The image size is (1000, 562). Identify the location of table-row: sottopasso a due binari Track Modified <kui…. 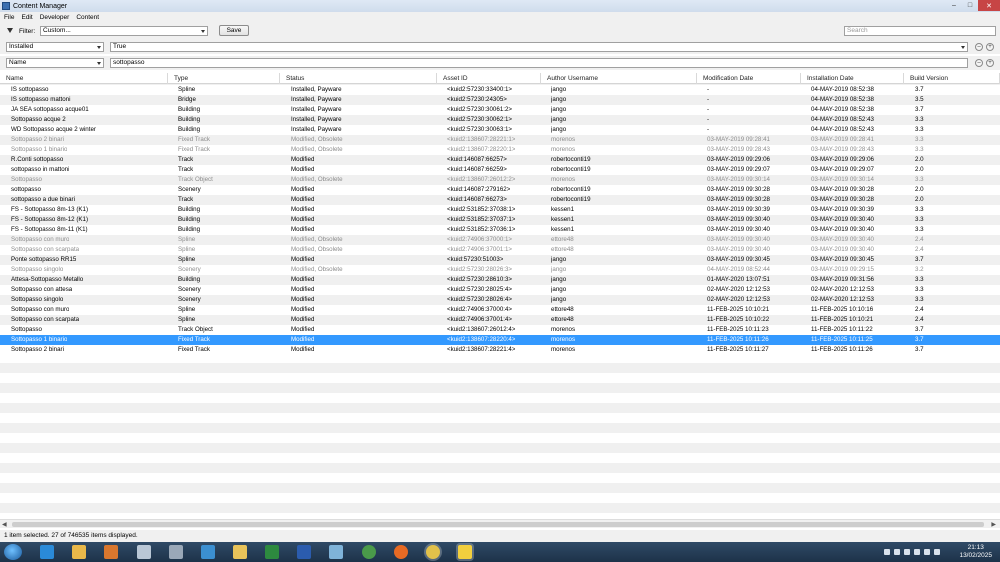
(500, 200).